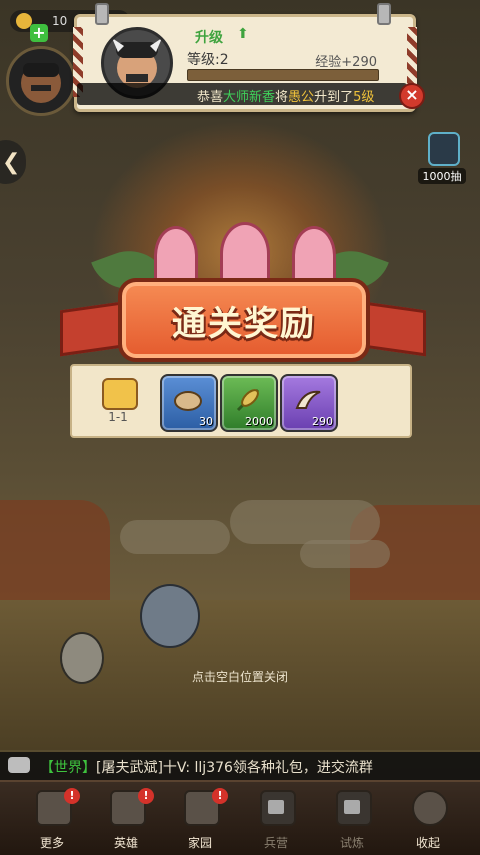 The width and height of the screenshot is (480, 855). I want to click on reward-panel: 1-1 30 2000 290, so click(241, 401).